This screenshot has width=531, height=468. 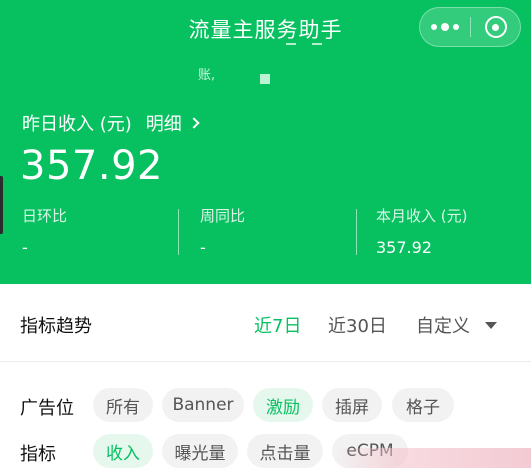 I want to click on trend-title: 指标趋势, so click(x=56, y=326).